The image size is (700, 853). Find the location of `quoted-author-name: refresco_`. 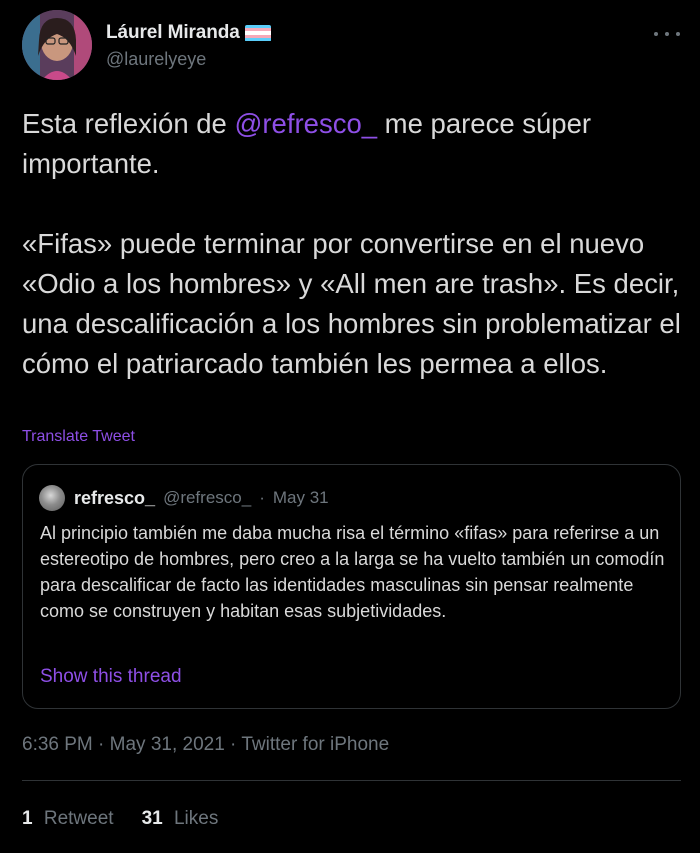

quoted-author-name: refresco_ is located at coordinates (115, 497).